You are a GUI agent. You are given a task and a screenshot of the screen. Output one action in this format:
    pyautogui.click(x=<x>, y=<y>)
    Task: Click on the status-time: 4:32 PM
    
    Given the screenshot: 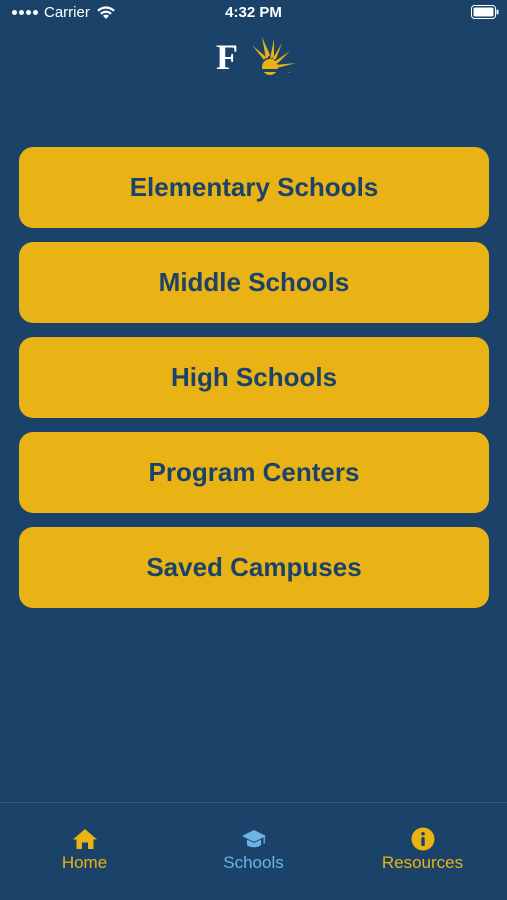 What is the action you would take?
    pyautogui.click(x=253, y=12)
    